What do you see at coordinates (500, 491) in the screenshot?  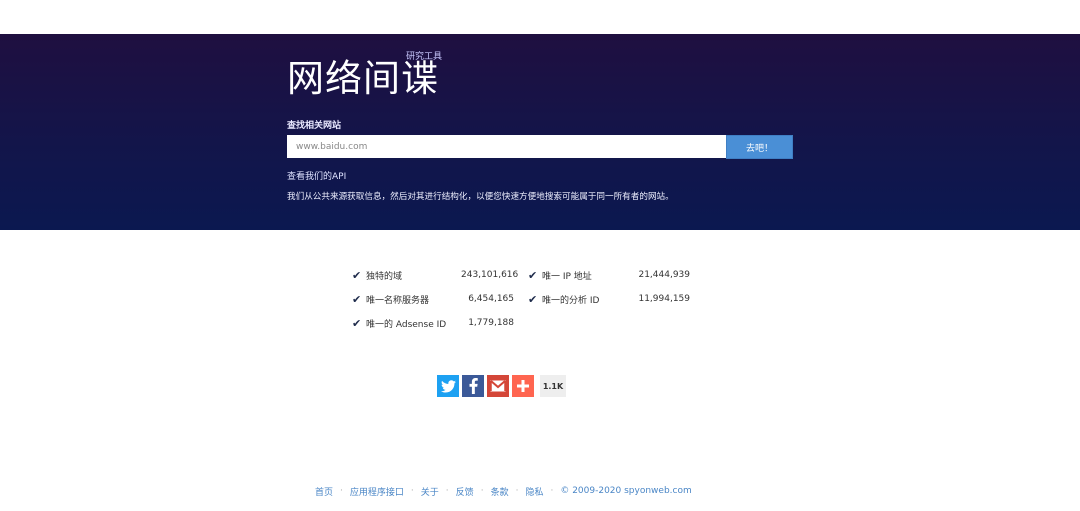 I see `footer-link-terms: 条款` at bounding box center [500, 491].